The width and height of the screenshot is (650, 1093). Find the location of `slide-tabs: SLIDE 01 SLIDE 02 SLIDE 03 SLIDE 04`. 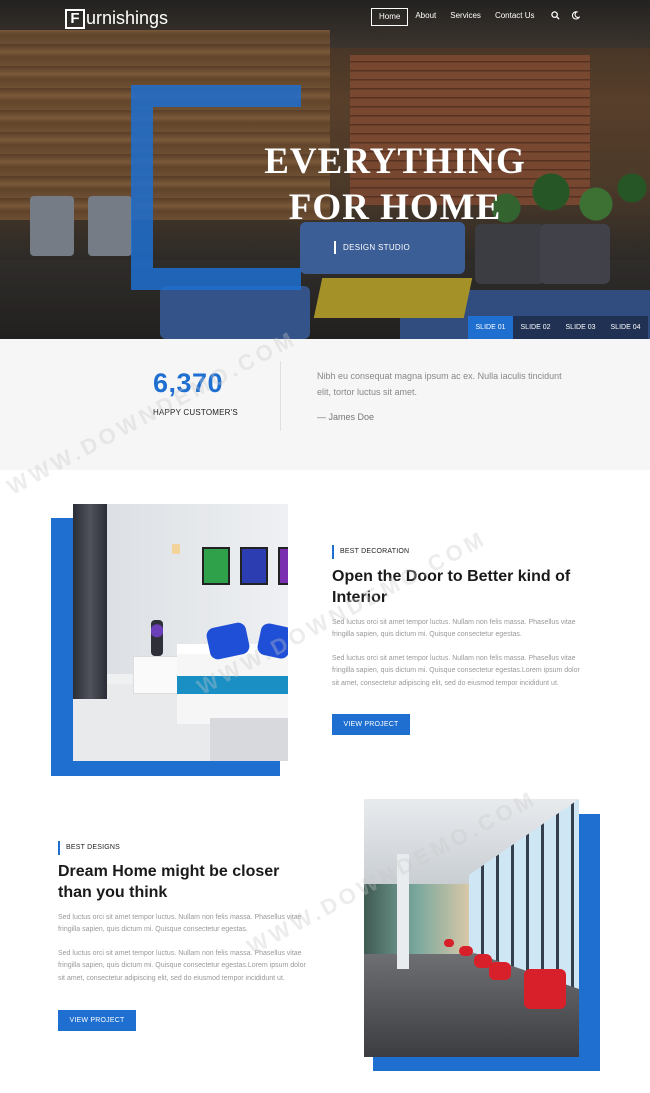

slide-tabs: SLIDE 01 SLIDE 02 SLIDE 03 SLIDE 04 is located at coordinates (558, 327).